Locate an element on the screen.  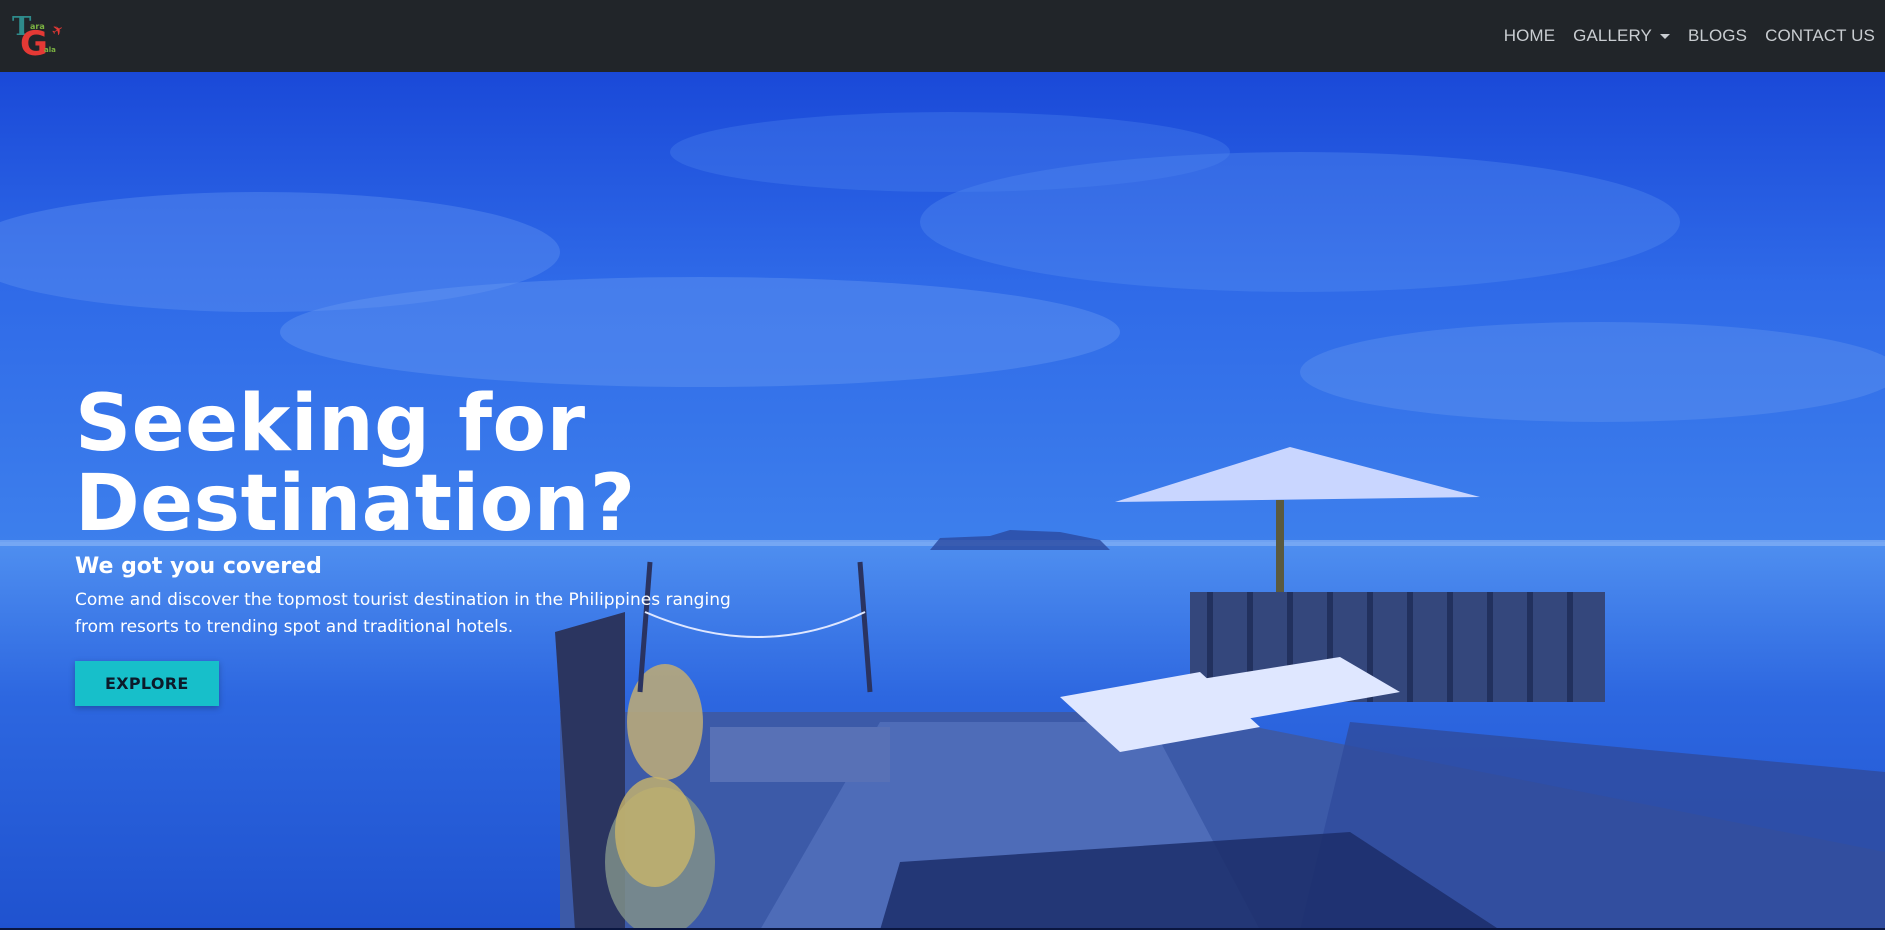
nav-menu: HOME GALLERY BLOGS CONTACT US is located at coordinates (1689, 36).